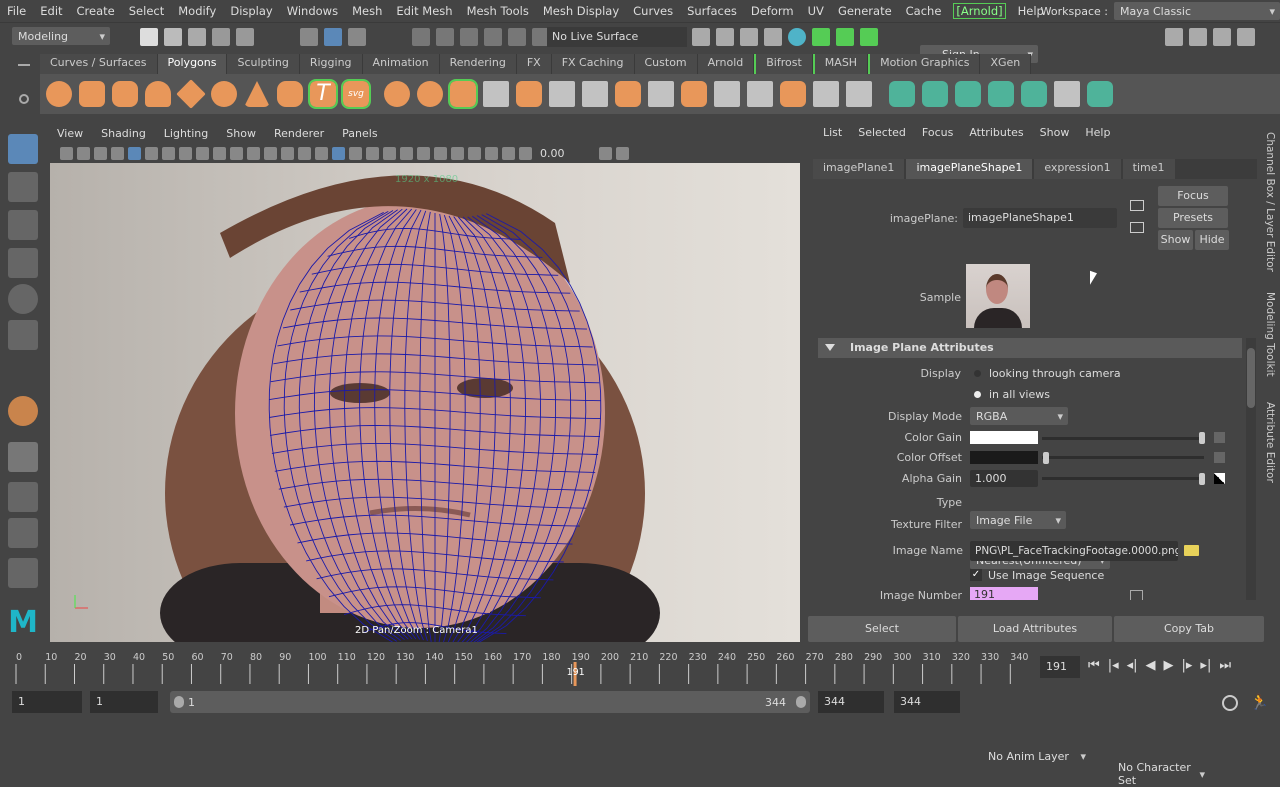 The height and width of the screenshot is (787, 1280). Describe the element at coordinates (463, 94) in the screenshot. I see `mirror-icon` at that location.